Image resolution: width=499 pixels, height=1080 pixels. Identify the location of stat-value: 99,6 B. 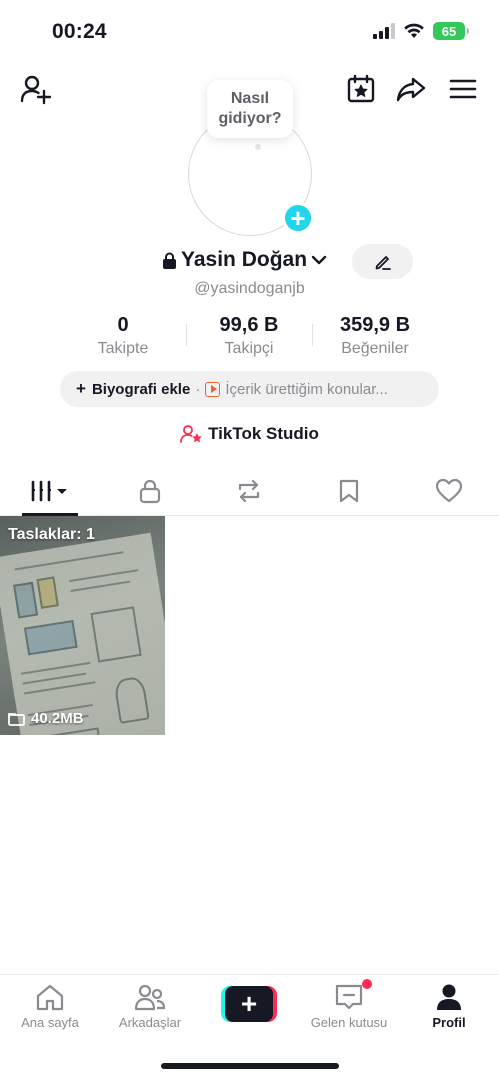
(249, 325).